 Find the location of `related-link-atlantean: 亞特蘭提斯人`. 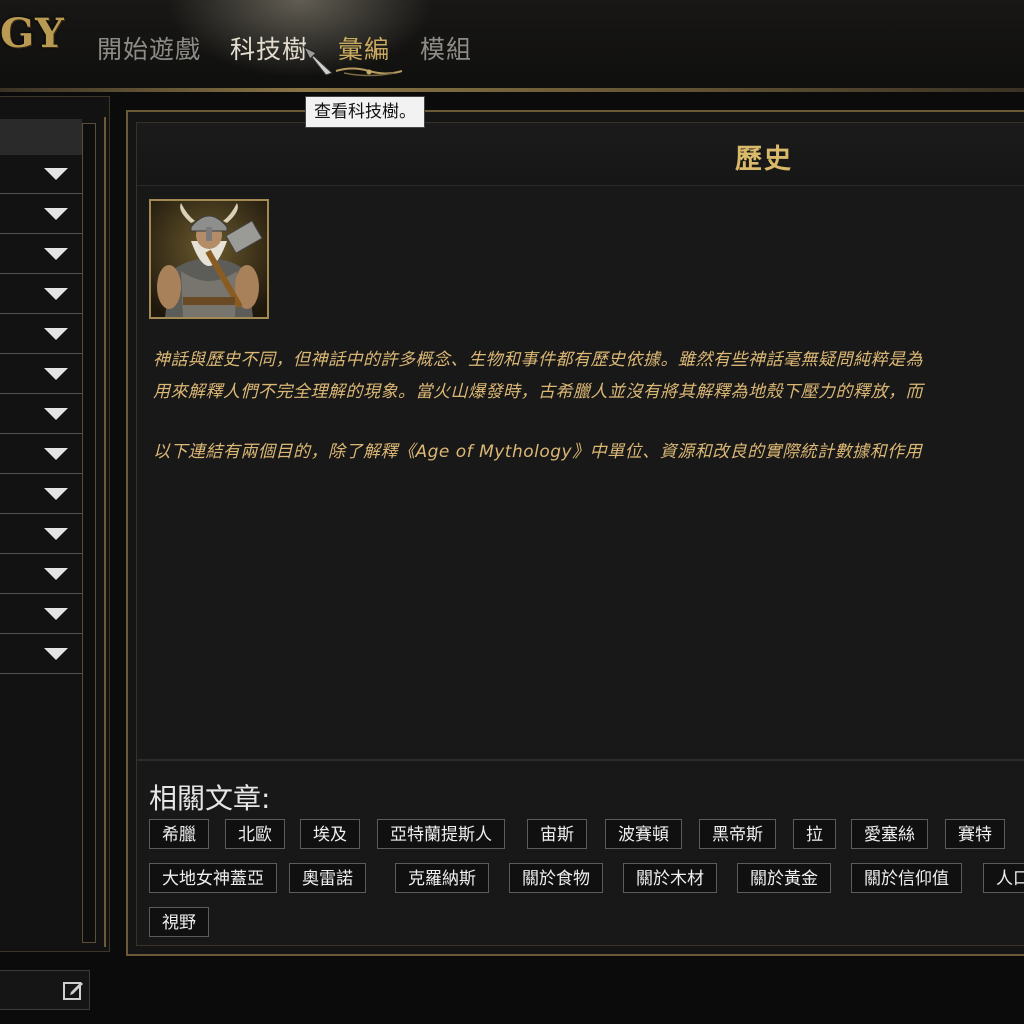

related-link-atlantean: 亞特蘭提斯人 is located at coordinates (441, 834).